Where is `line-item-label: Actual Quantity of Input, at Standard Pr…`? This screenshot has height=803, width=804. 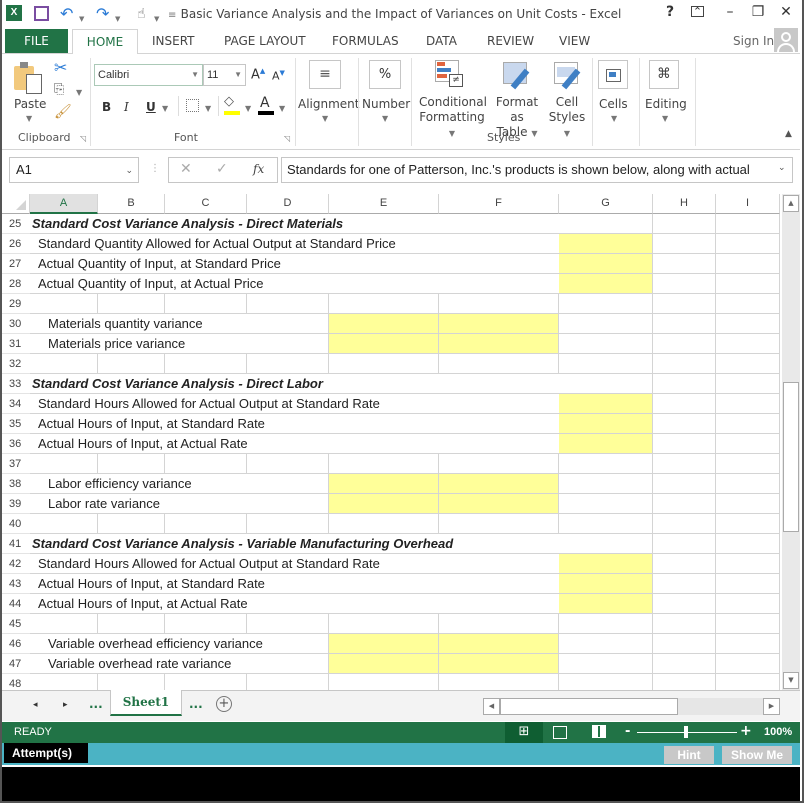 line-item-label: Actual Quantity of Input, at Standard Pr… is located at coordinates (159, 264).